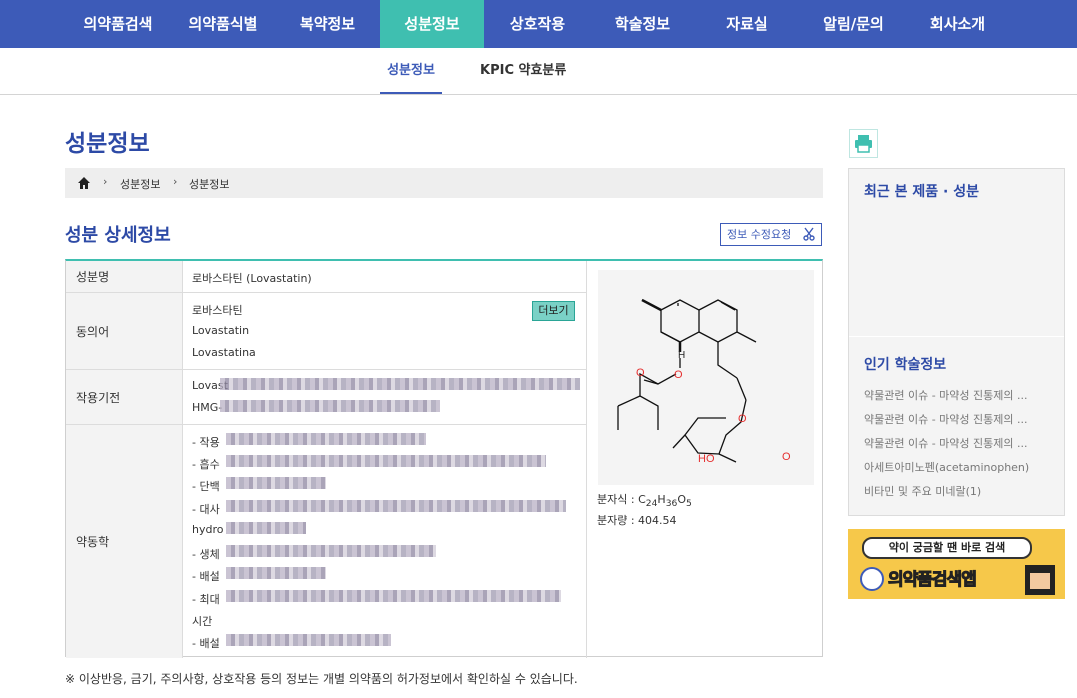 This screenshot has width=1077, height=698. Describe the element at coordinates (922, 491) in the screenshot. I see `popular-item: 비타민 및 주요 미네랄(1)` at that location.